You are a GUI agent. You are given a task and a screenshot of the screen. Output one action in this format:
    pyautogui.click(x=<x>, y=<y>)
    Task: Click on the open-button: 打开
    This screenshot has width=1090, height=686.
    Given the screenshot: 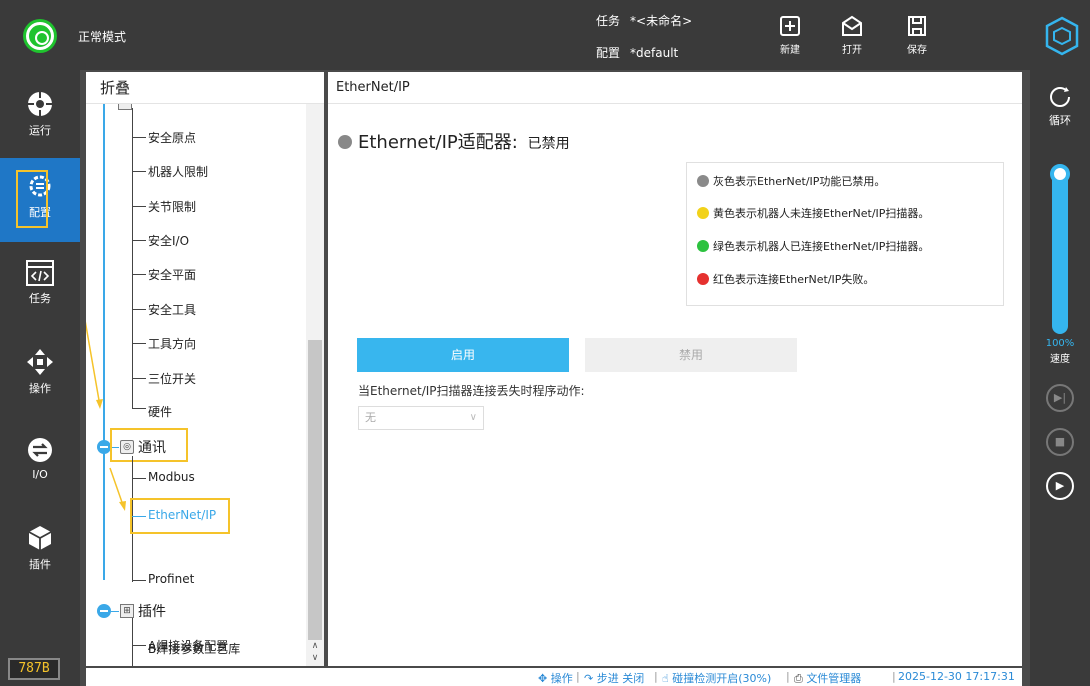 What is the action you would take?
    pyautogui.click(x=852, y=38)
    